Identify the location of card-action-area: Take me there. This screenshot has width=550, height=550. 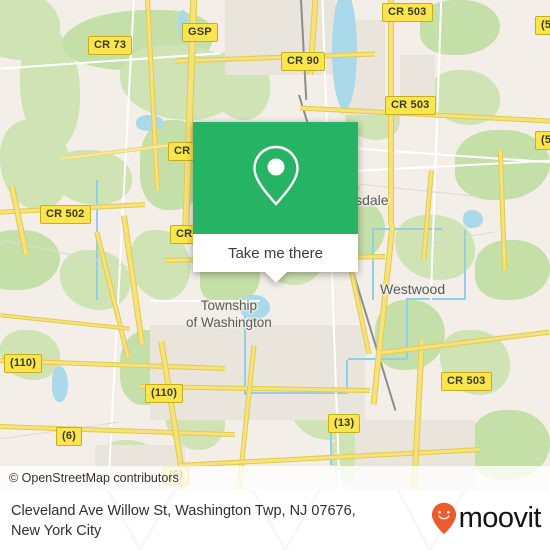
(275, 258).